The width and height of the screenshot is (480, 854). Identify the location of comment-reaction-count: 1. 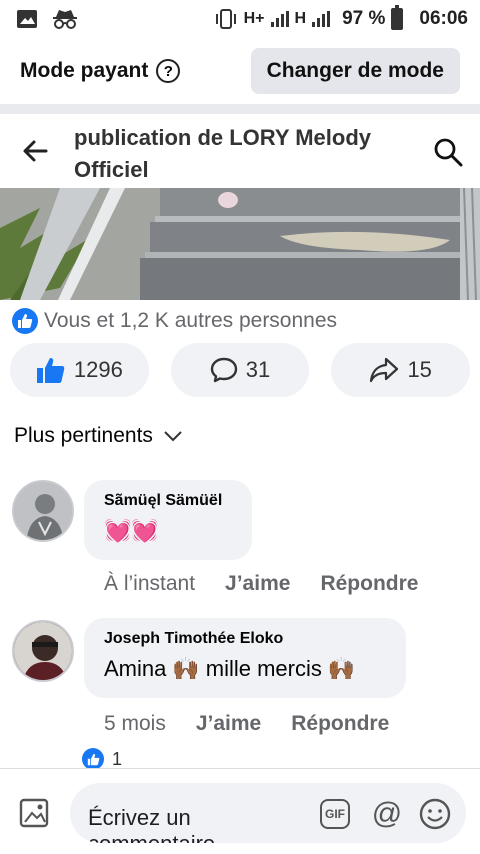
(102, 759).